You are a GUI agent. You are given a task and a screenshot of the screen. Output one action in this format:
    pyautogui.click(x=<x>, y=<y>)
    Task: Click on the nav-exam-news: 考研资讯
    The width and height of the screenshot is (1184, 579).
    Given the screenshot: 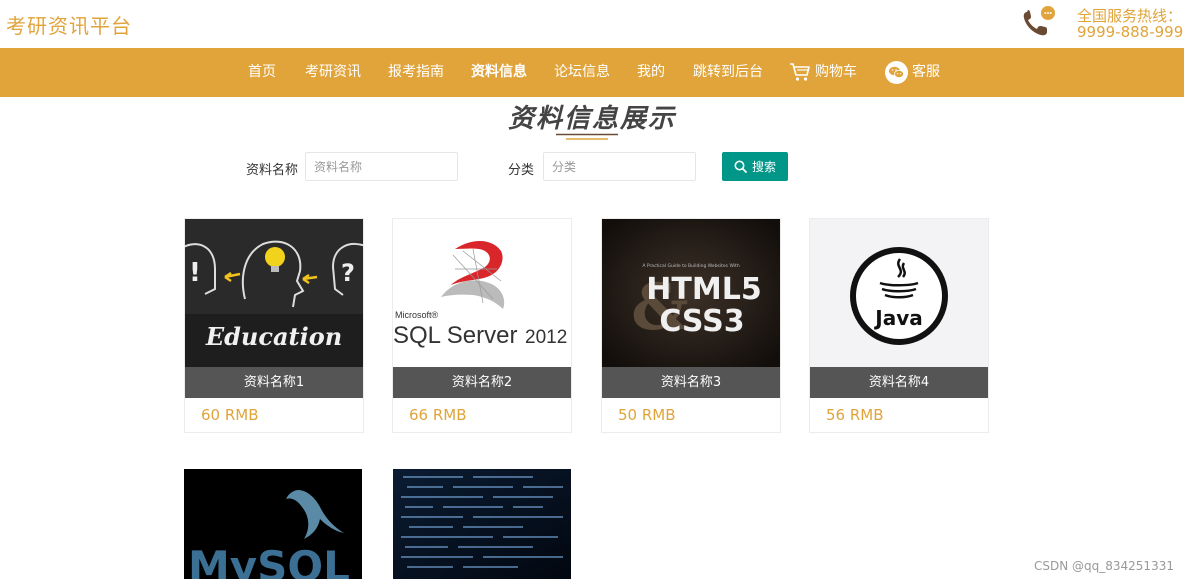 What is the action you would take?
    pyautogui.click(x=333, y=72)
    